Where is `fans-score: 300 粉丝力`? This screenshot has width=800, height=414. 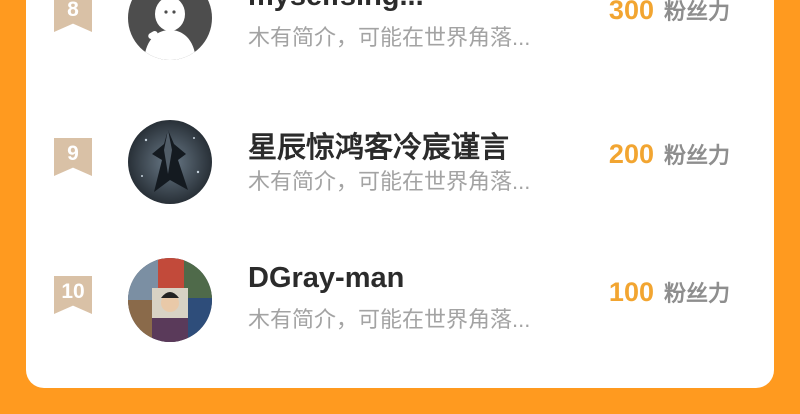 fans-score: 300 粉丝力 is located at coordinates (669, 13).